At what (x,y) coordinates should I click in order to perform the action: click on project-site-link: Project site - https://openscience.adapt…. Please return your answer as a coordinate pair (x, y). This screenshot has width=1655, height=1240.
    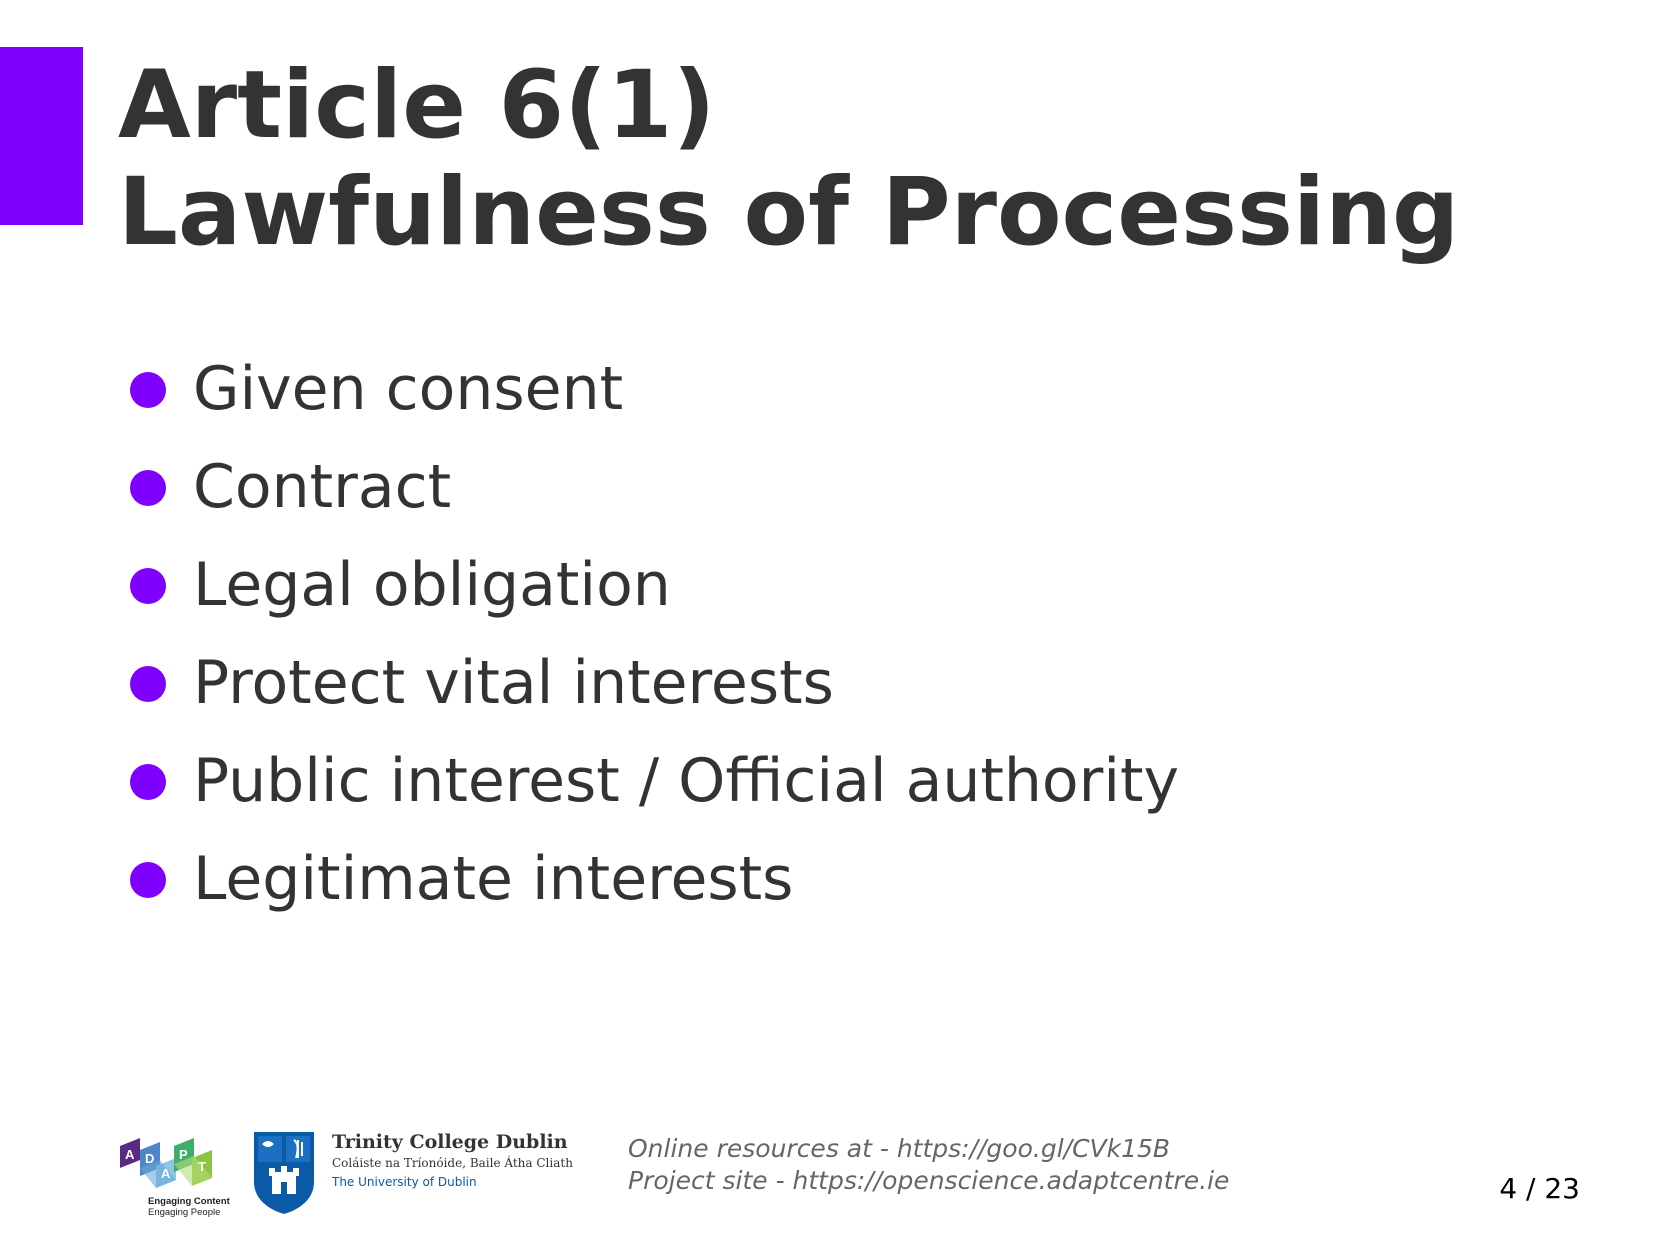
    Looking at the image, I should click on (928, 1181).